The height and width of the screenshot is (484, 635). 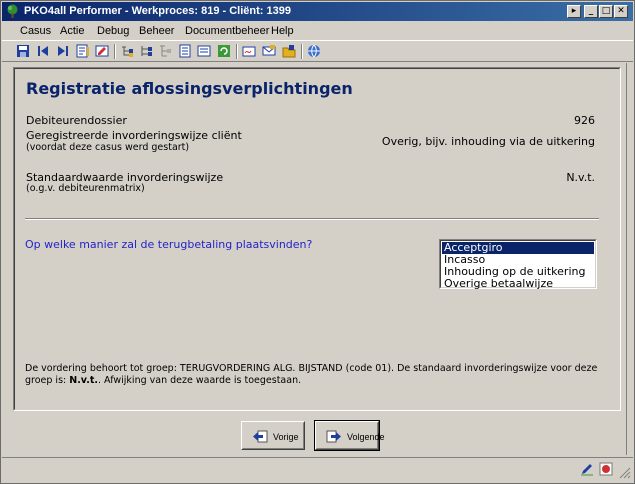 What do you see at coordinates (286, 437) in the screenshot?
I see `previous-button-label: Vorige` at bounding box center [286, 437].